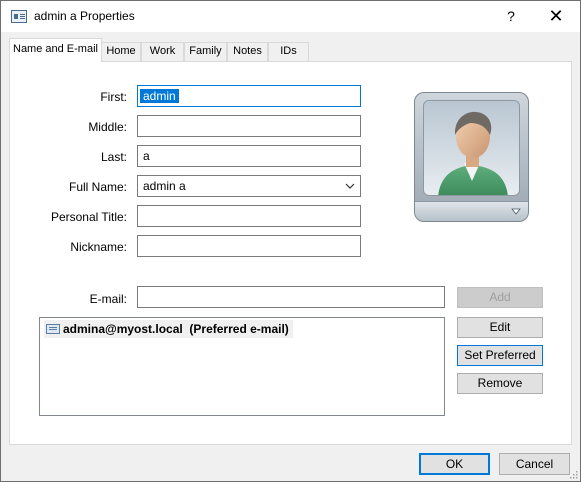 The image size is (581, 482). Describe the element at coordinates (500, 355) in the screenshot. I see `set-preferred-button: Set Preferred` at that location.